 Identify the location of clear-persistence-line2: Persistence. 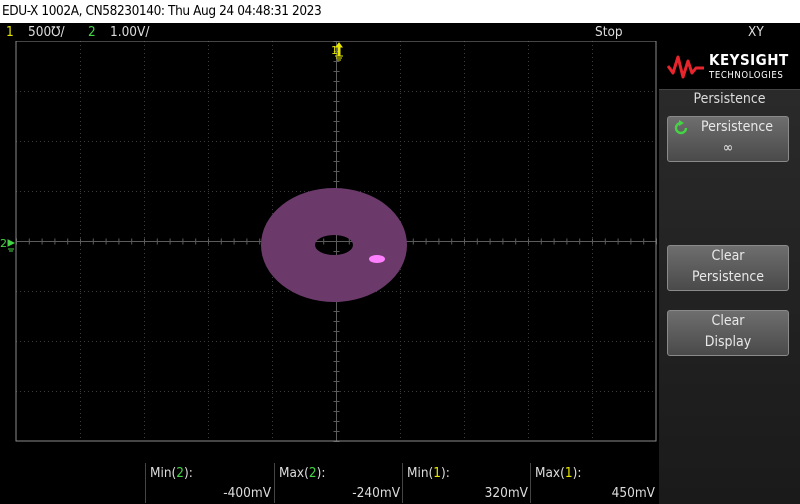
(728, 277).